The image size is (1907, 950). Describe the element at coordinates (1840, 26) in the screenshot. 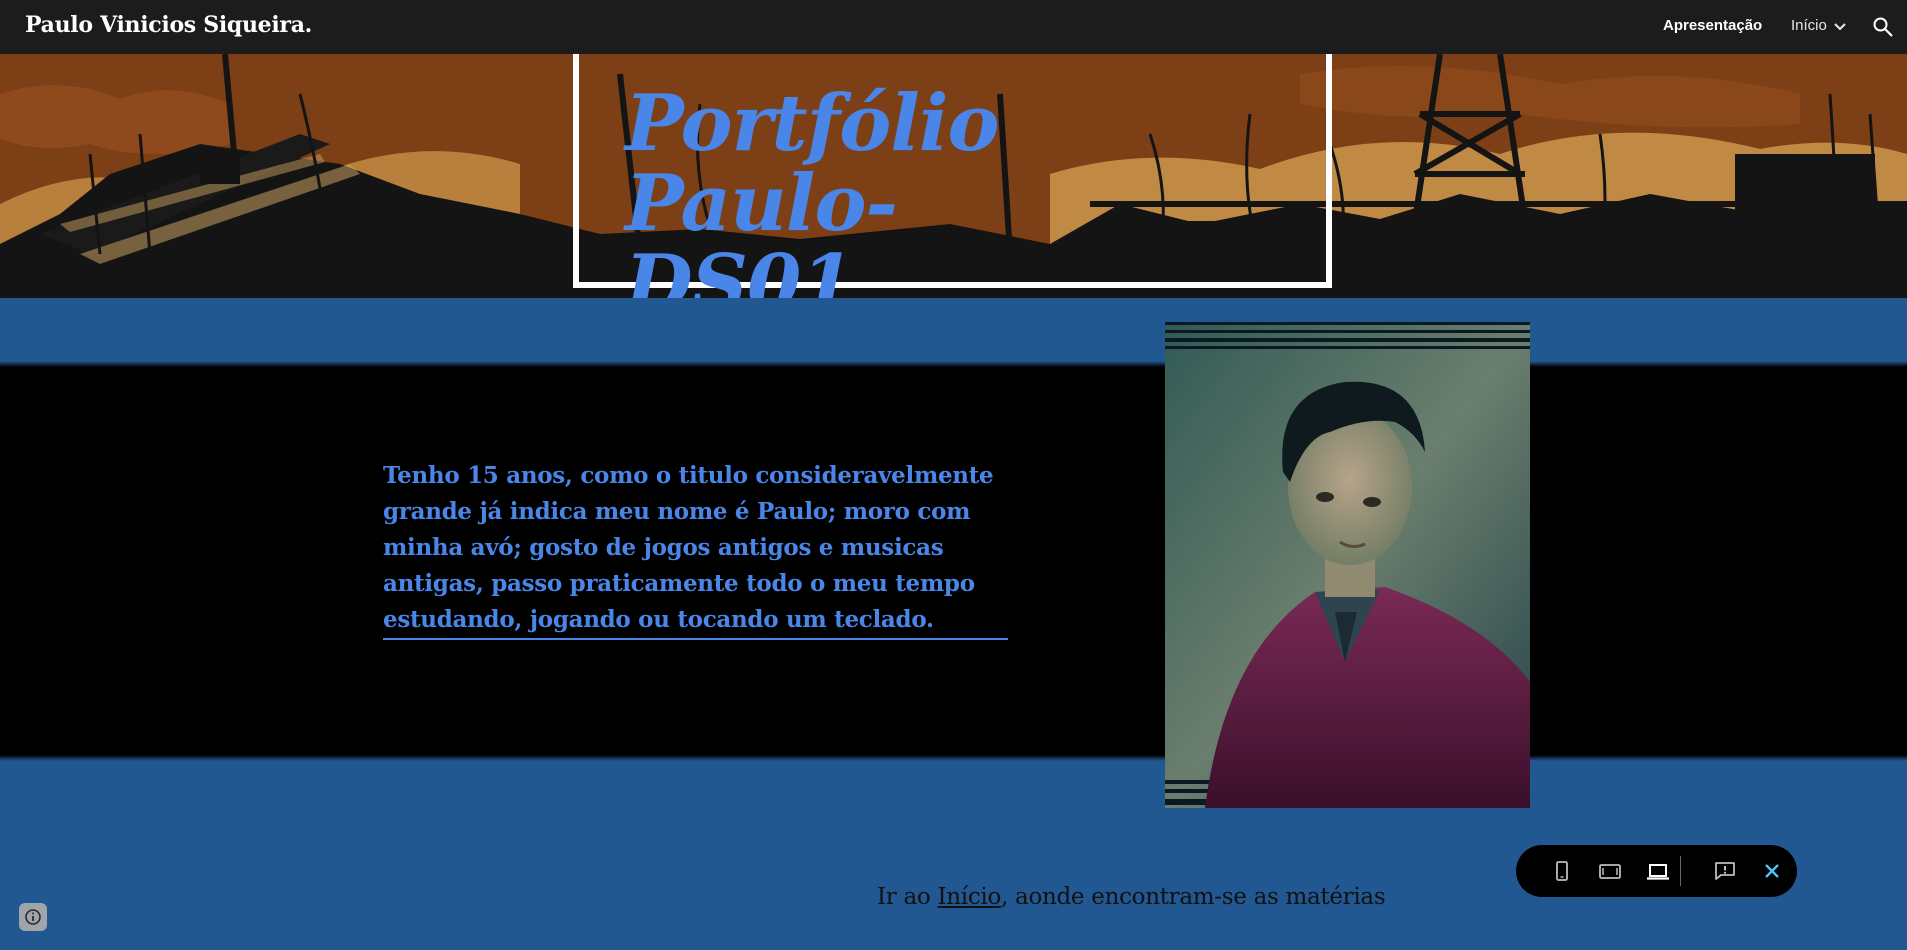

I see `chevron-down-icon` at that location.